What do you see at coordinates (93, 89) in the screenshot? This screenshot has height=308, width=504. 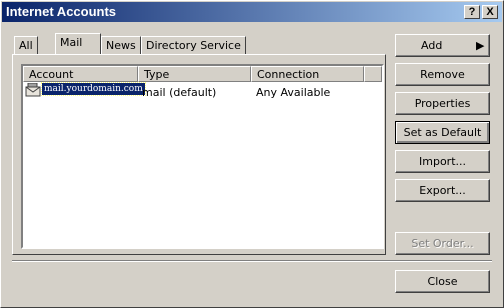 I see `account-name: mail.yourdomain.com` at bounding box center [93, 89].